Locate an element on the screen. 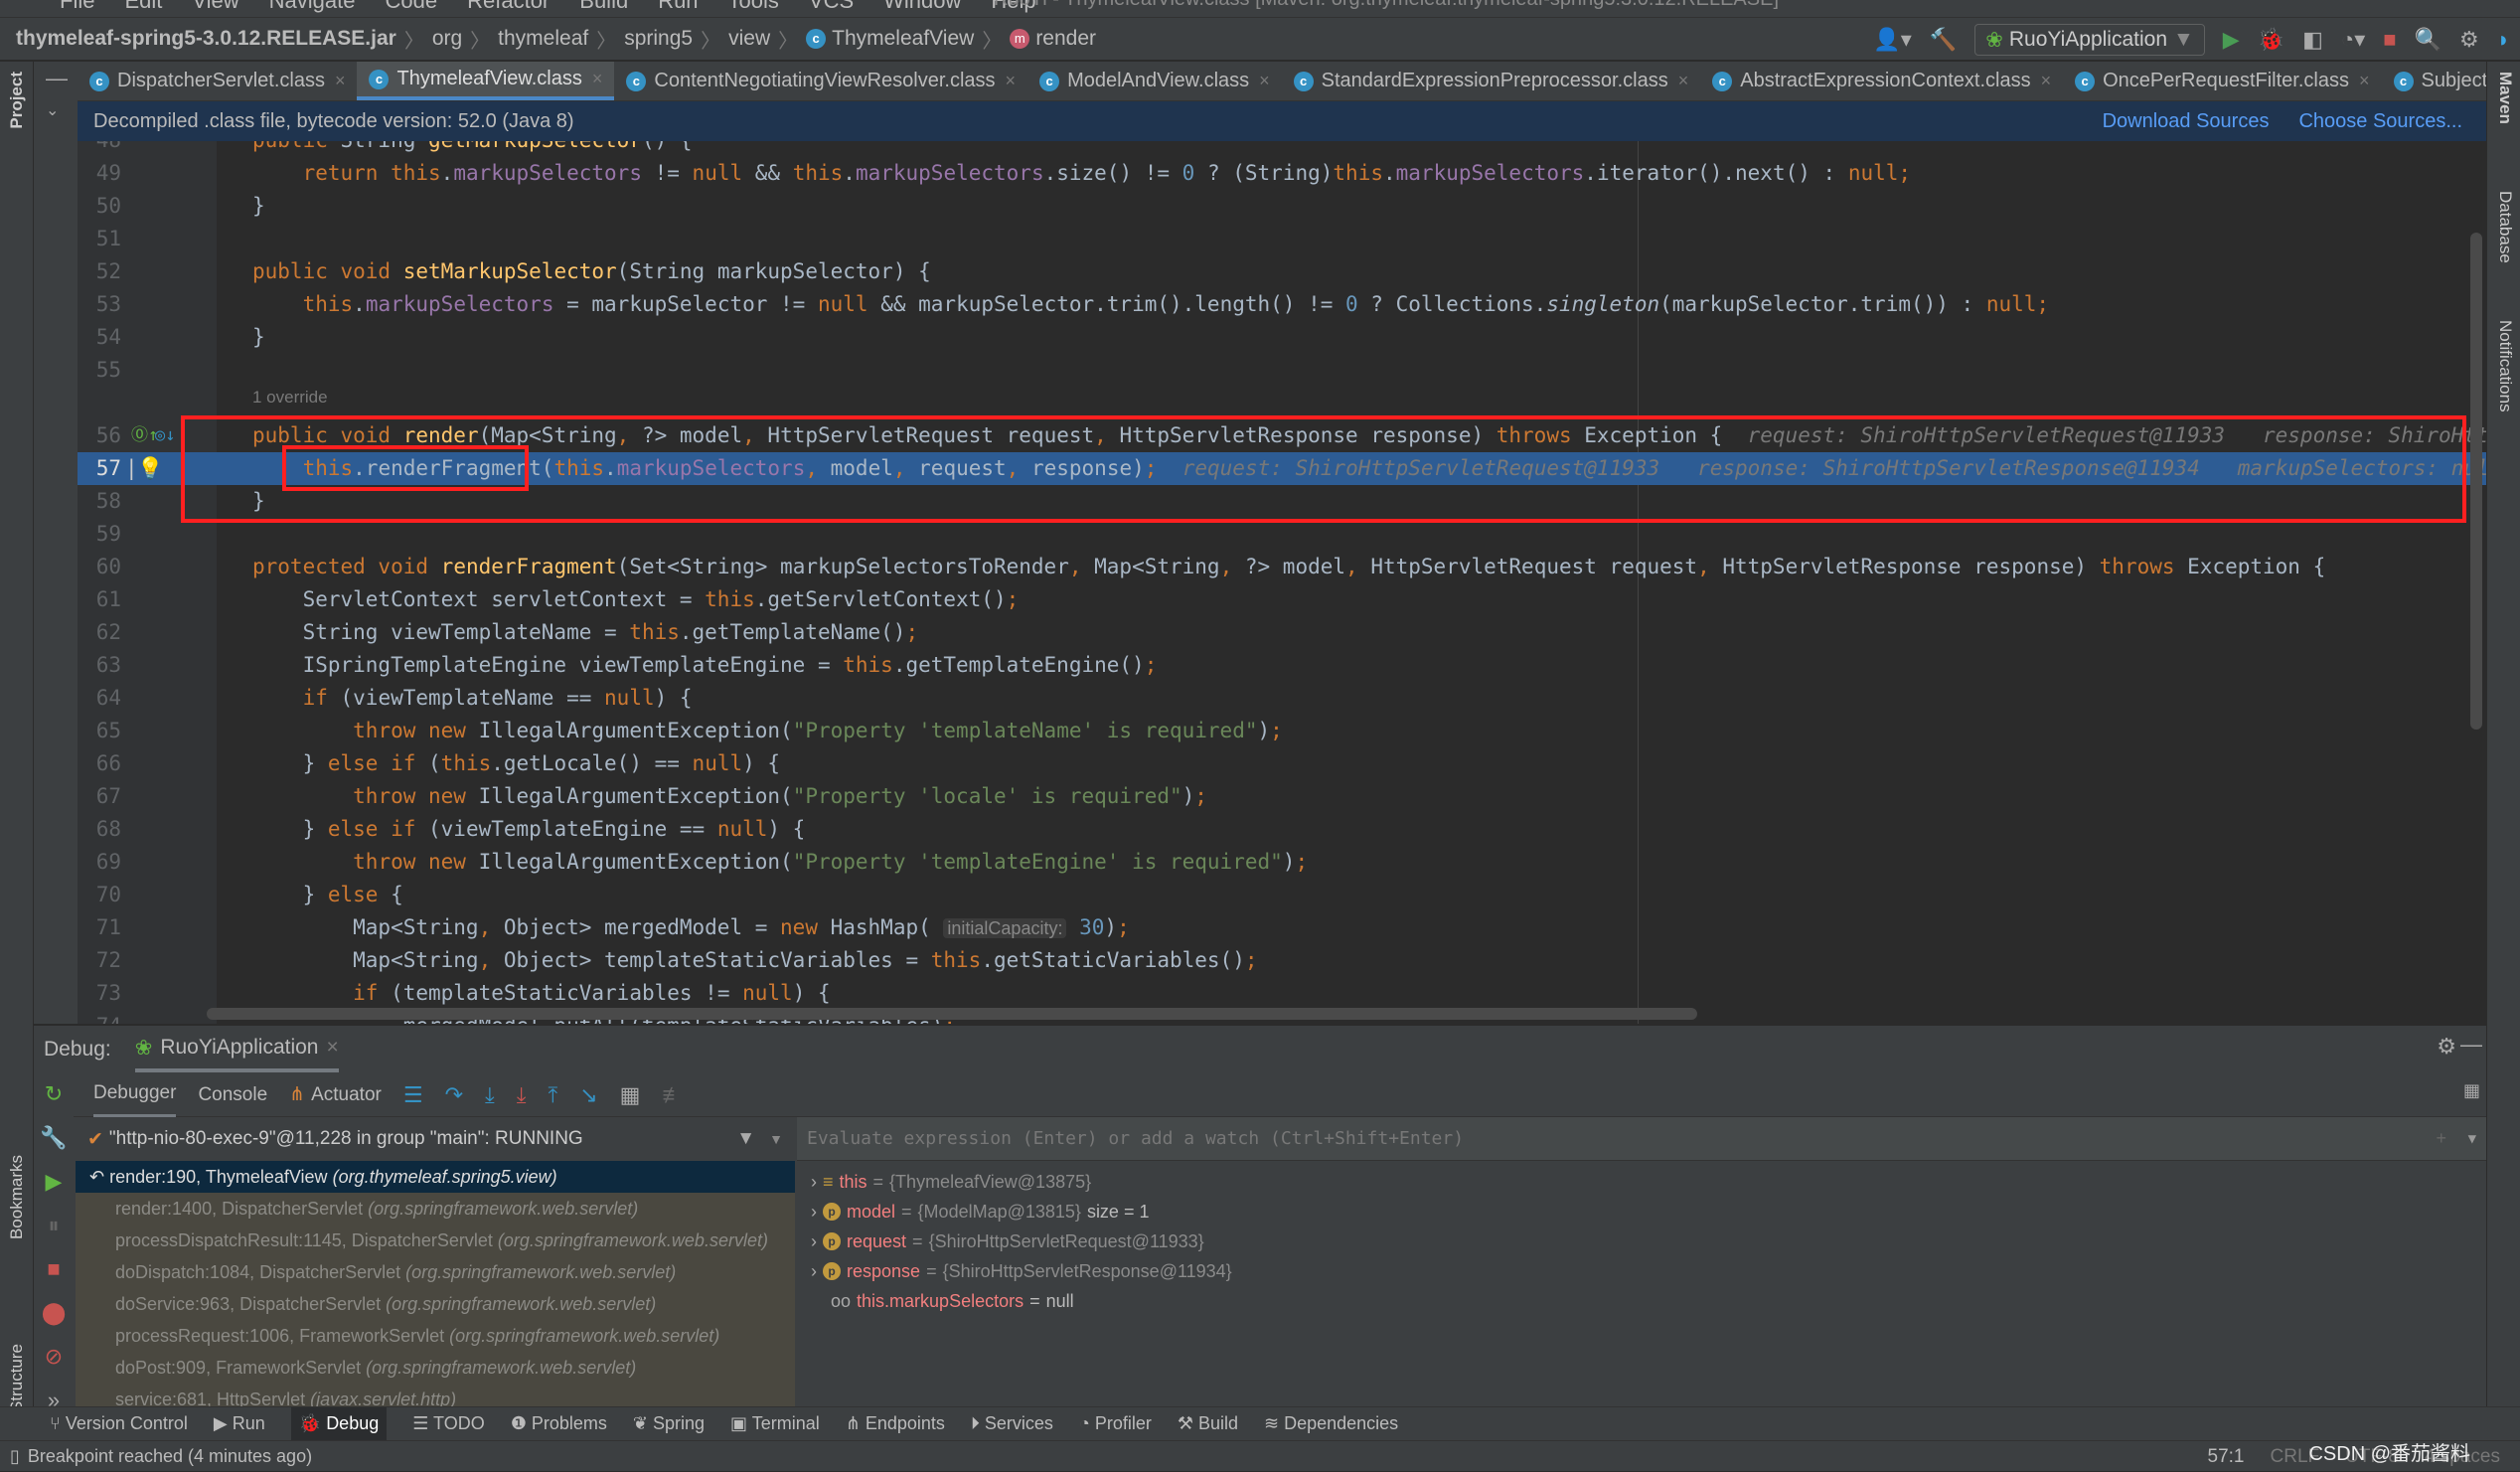 This screenshot has height=1472, width=2520. status-toggle-icon: ▯ is located at coordinates (15, 1456).